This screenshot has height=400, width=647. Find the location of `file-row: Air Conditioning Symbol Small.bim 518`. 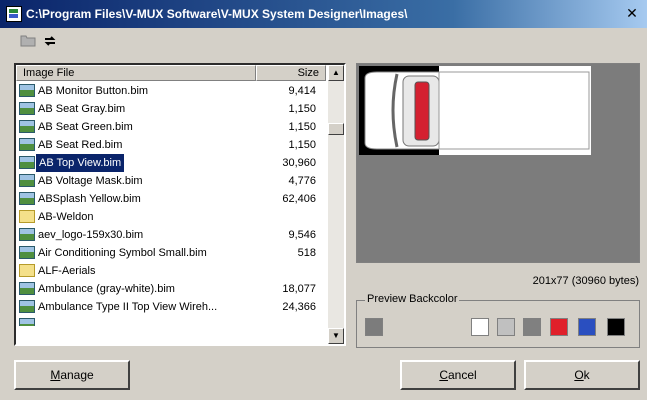

file-row: Air Conditioning Symbol Small.bim 518 is located at coordinates (171, 253).